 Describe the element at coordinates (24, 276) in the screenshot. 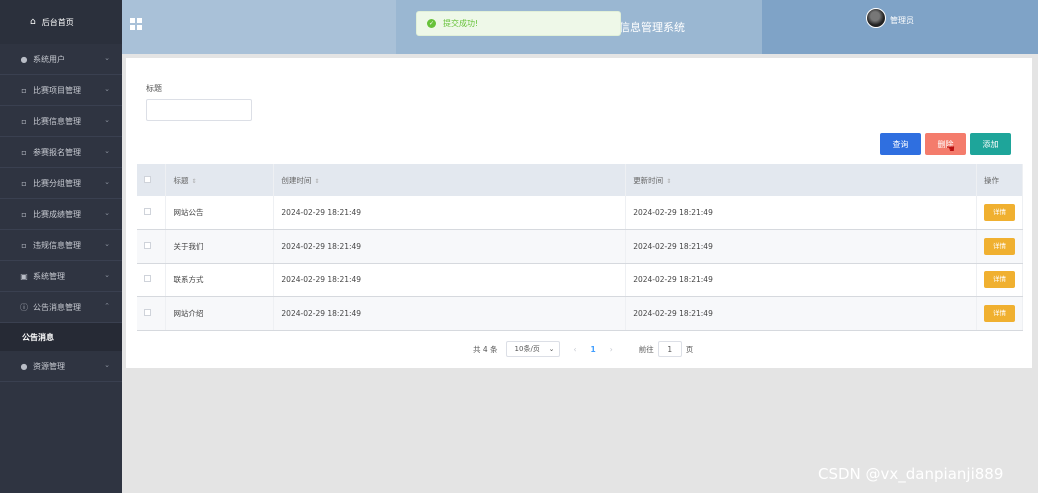

I see `picture-icon: ▣` at that location.